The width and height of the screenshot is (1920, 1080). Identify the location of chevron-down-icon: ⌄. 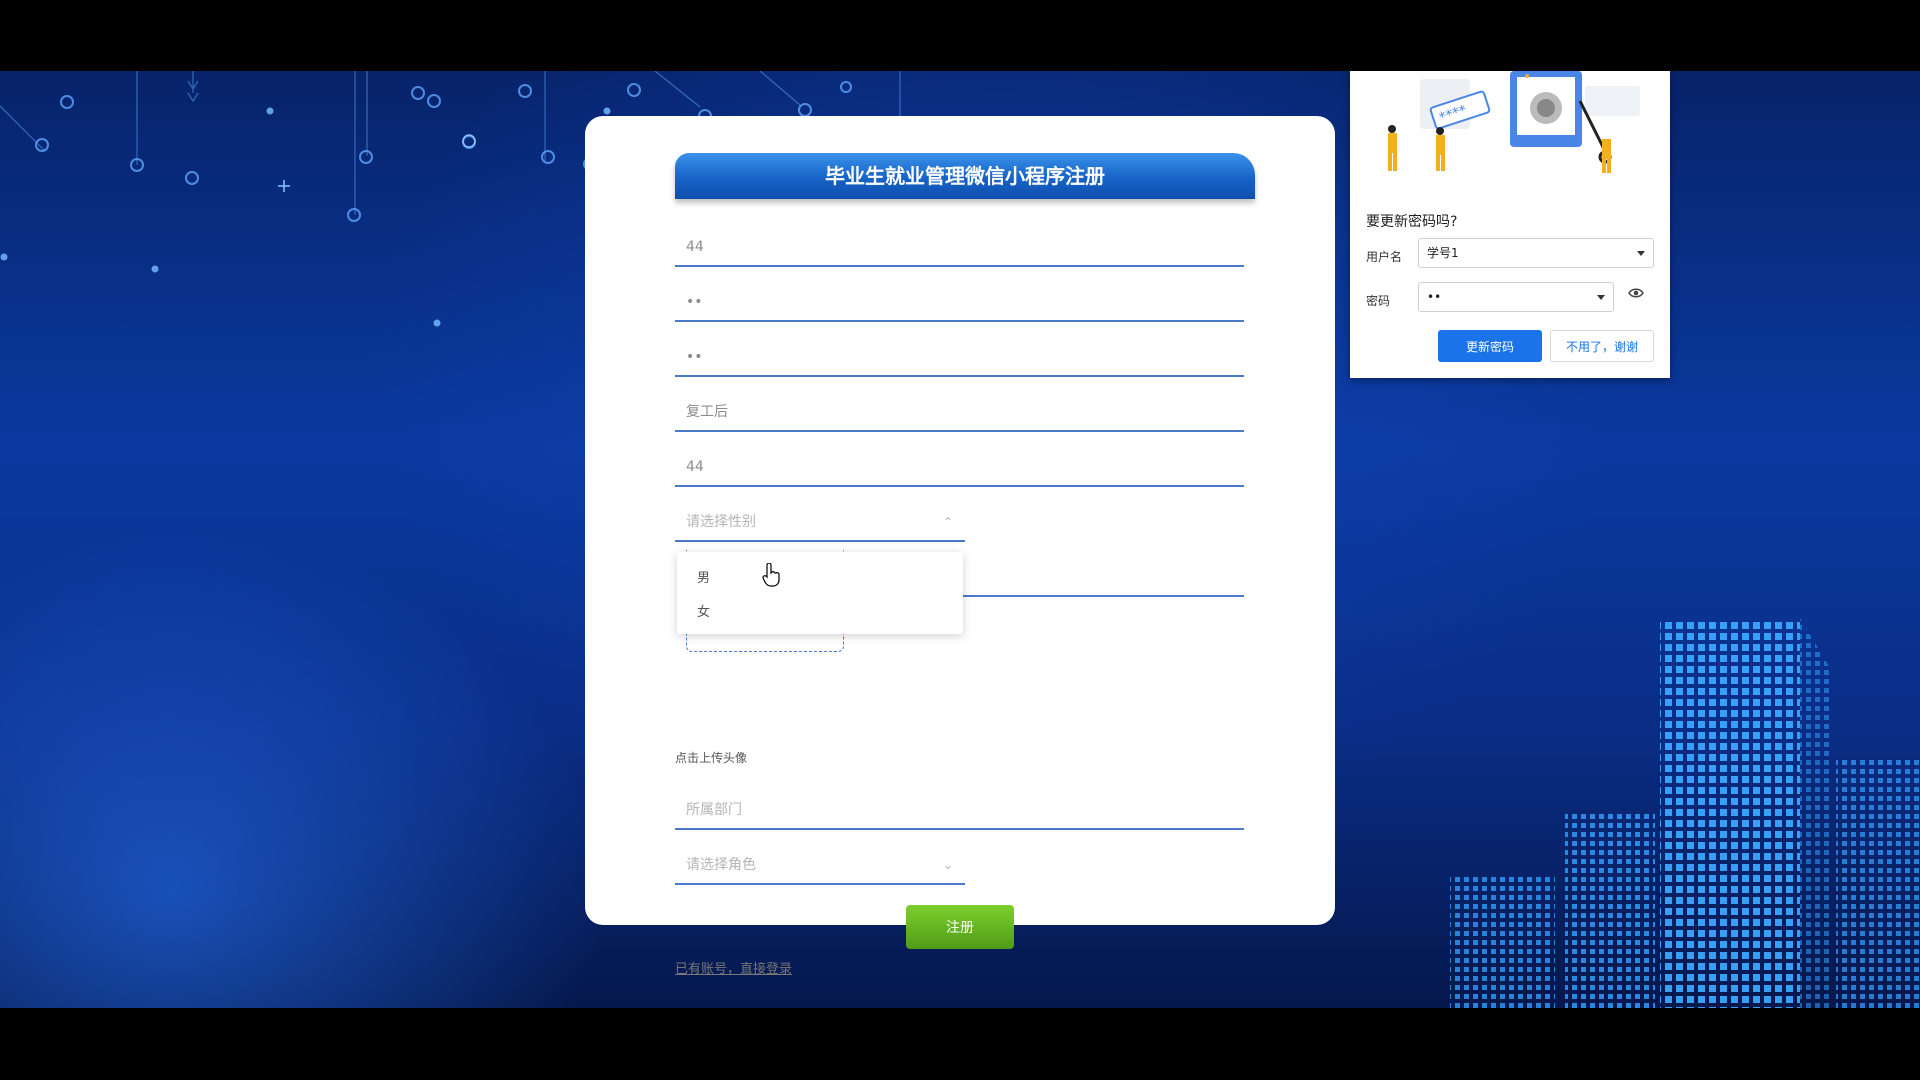
(947, 865).